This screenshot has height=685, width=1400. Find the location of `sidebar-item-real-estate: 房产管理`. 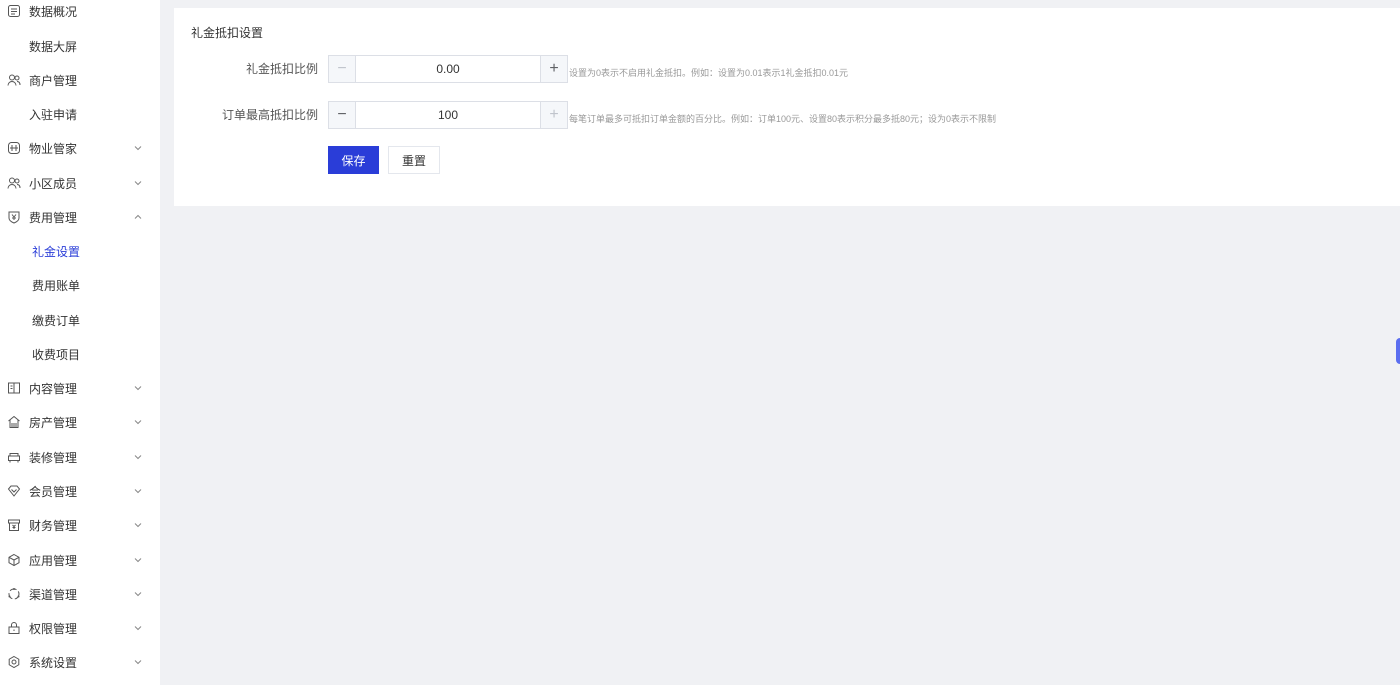

sidebar-item-real-estate: 房产管理 is located at coordinates (80, 422).